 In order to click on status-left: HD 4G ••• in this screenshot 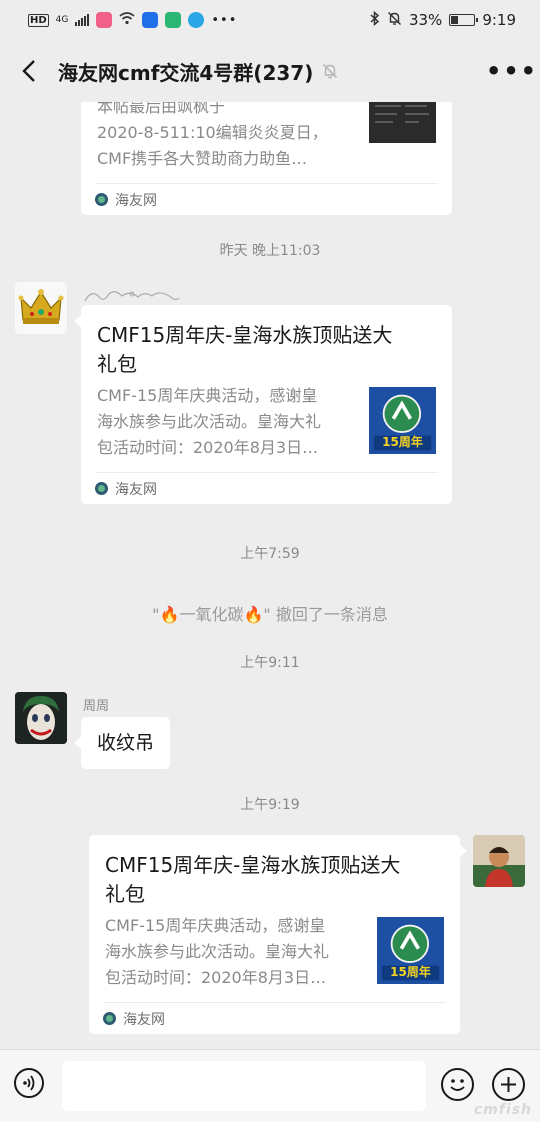, I will do `click(132, 20)`.